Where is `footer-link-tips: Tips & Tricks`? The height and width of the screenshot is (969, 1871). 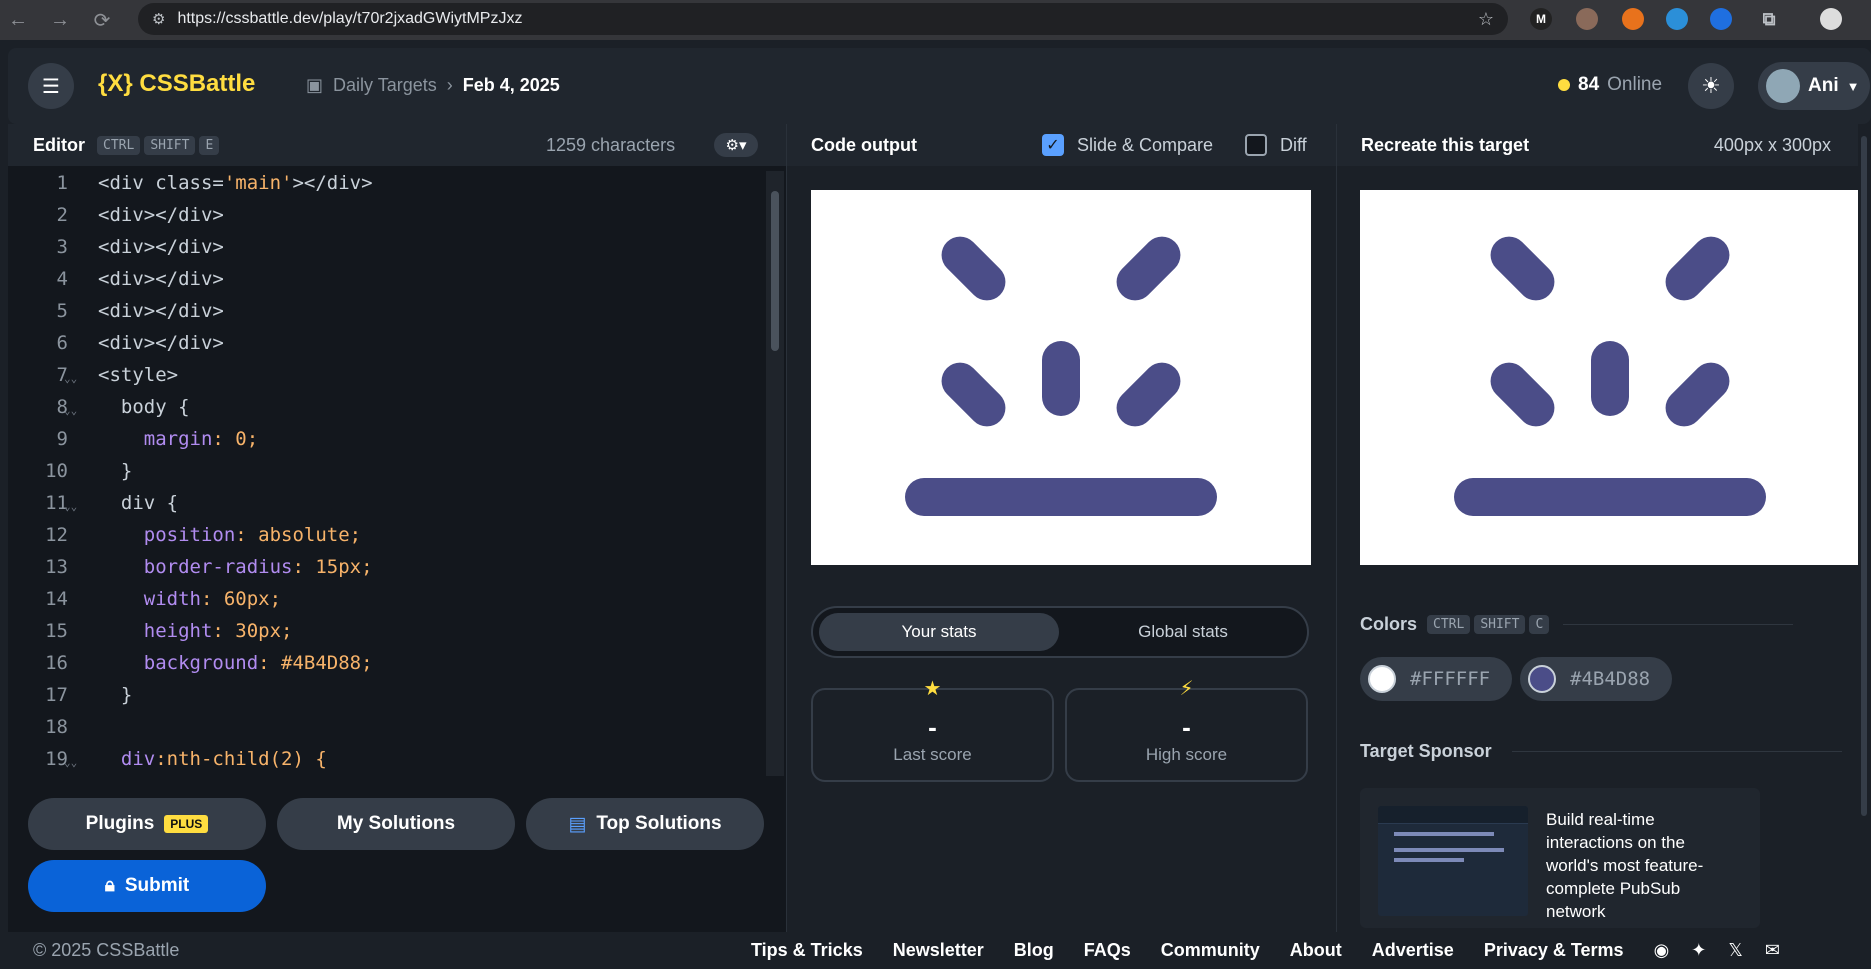 footer-link-tips: Tips & Tricks is located at coordinates (807, 950).